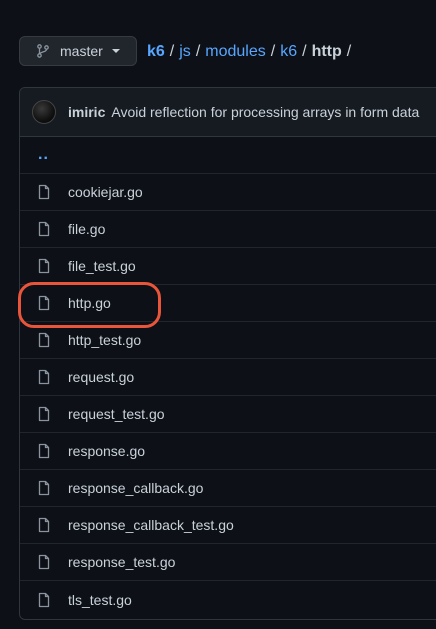  I want to click on file-row: response_test.go, so click(228, 562).